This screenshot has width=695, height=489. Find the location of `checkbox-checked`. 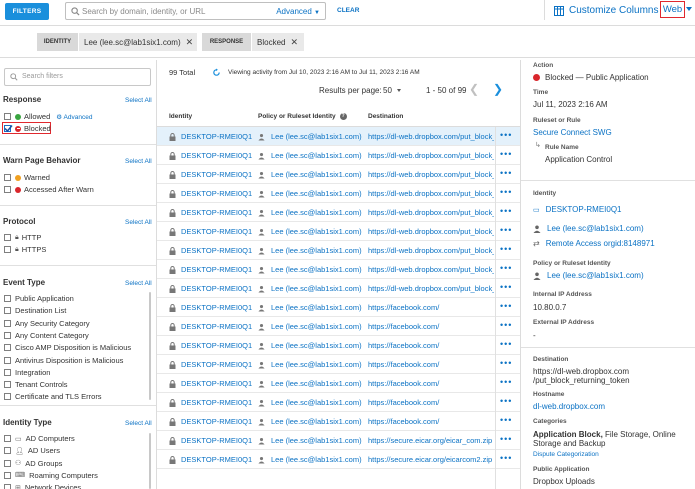

checkbox-checked is located at coordinates (8, 129).